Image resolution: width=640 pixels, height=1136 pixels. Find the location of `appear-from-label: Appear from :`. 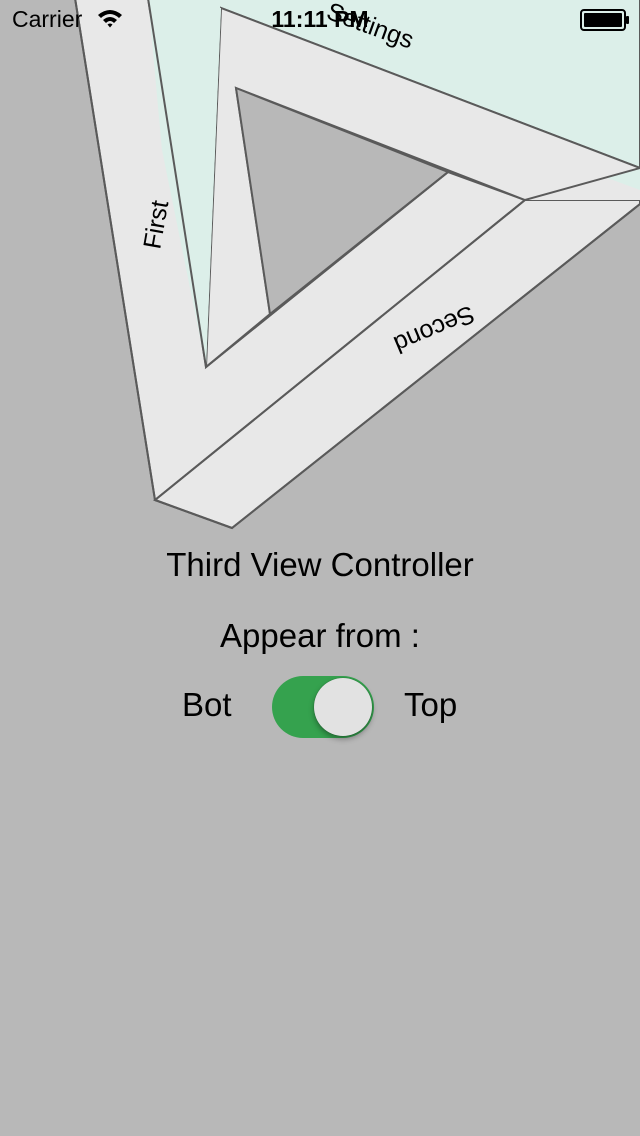

appear-from-label: Appear from : is located at coordinates (320, 635).